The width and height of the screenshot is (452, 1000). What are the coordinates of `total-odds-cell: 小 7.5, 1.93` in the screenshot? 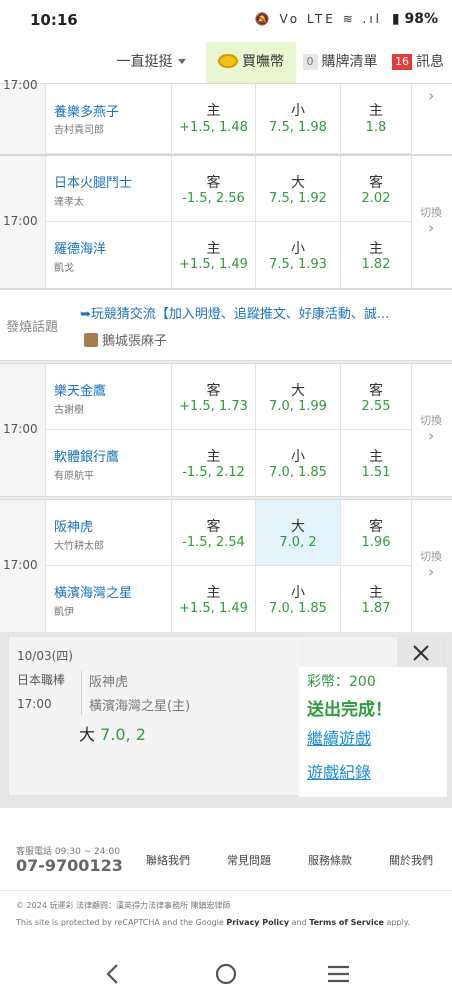 It's located at (298, 255).